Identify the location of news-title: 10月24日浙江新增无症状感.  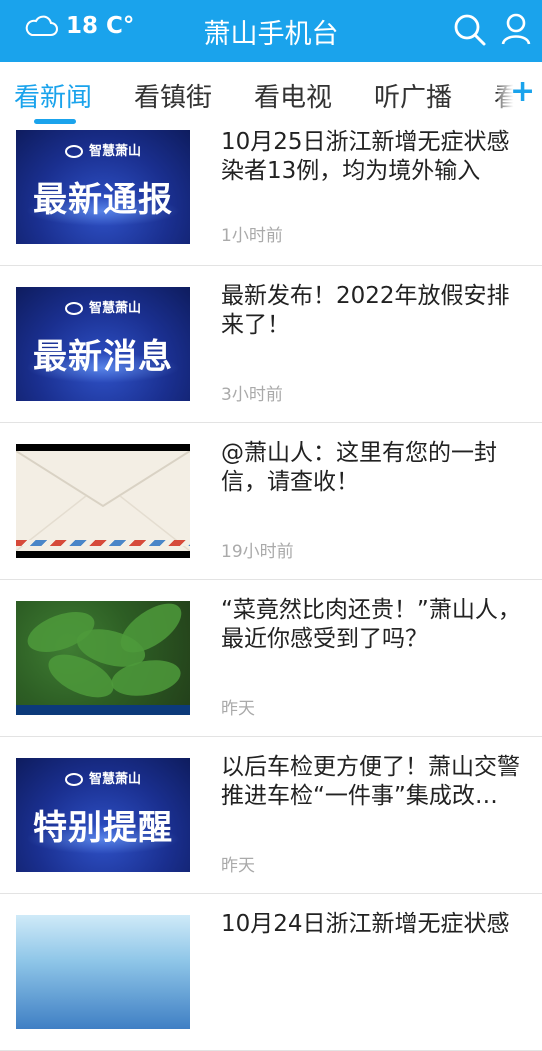
(365, 924).